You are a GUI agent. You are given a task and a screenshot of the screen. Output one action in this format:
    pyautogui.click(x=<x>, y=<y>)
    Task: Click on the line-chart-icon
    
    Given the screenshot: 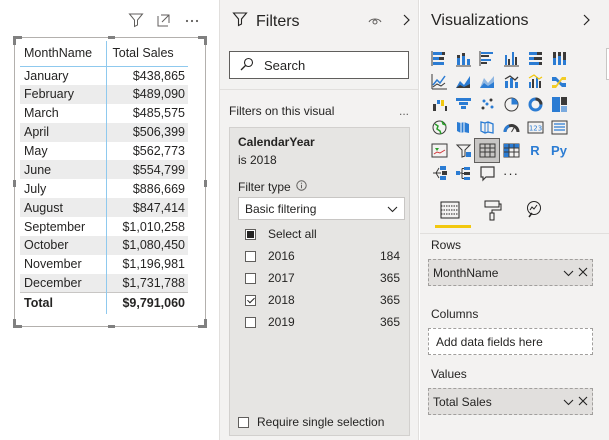 What is the action you would take?
    pyautogui.click(x=439, y=81)
    